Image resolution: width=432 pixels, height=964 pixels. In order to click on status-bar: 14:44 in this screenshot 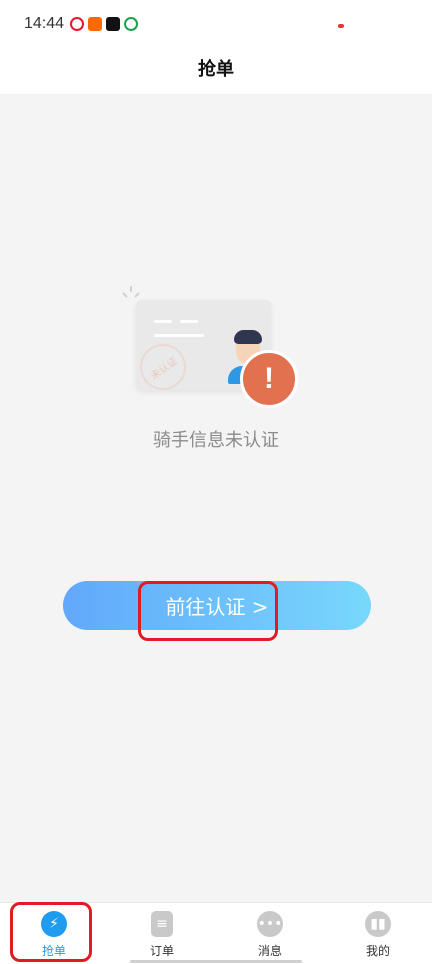, I will do `click(216, 25)`.